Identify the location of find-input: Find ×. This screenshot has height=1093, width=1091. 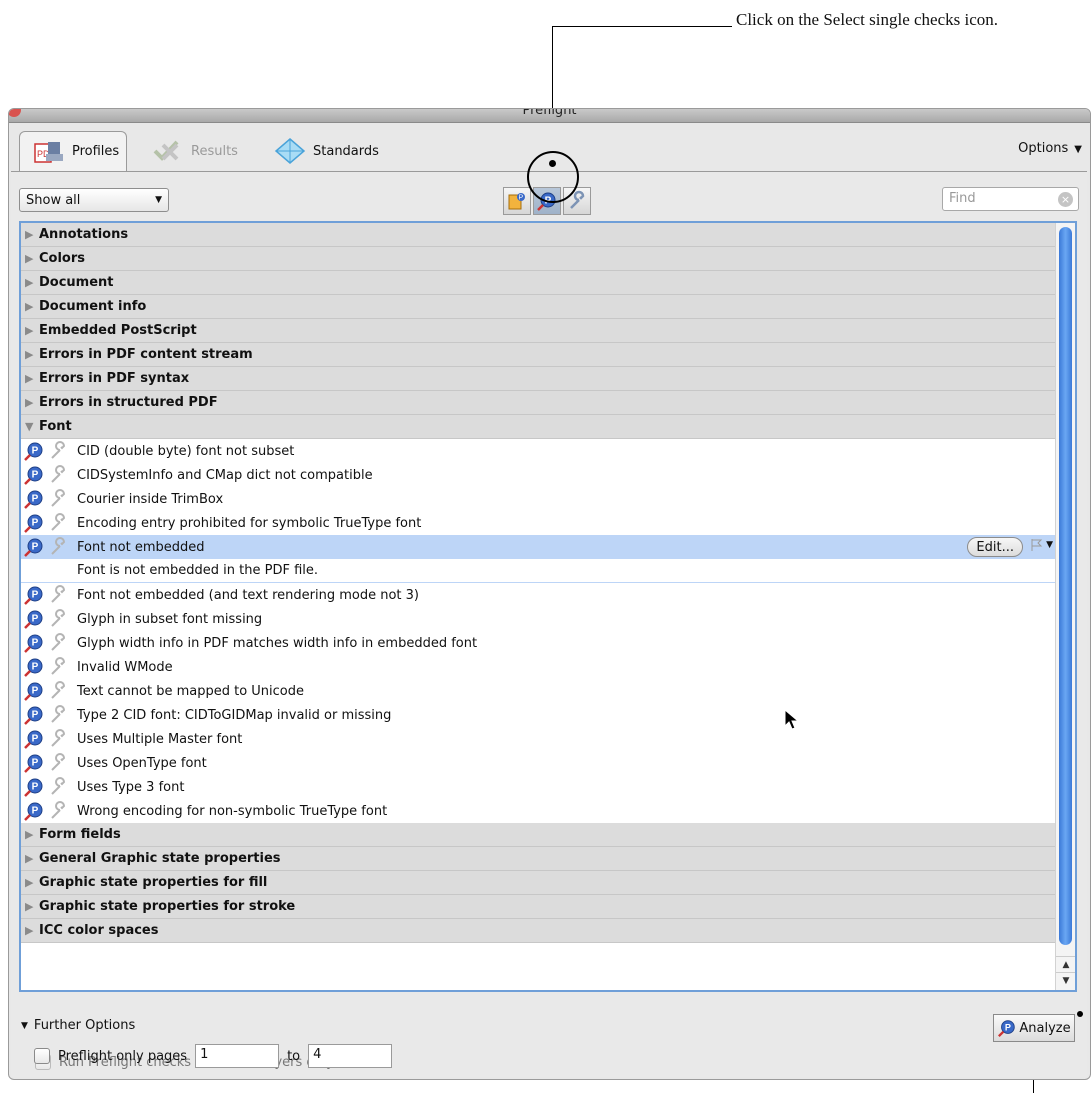
(1010, 199).